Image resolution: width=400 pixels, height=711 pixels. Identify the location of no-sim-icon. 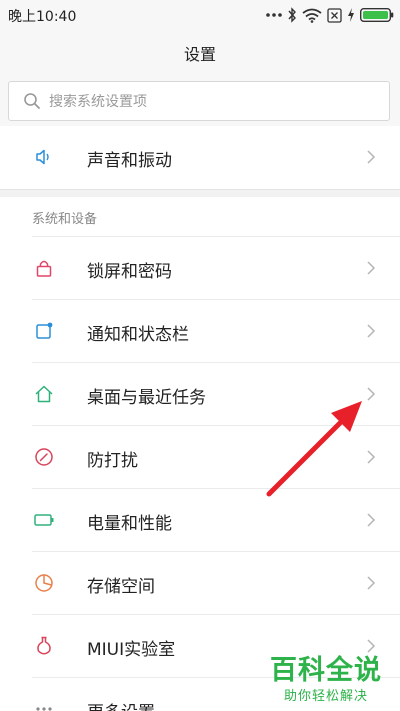
(334, 15).